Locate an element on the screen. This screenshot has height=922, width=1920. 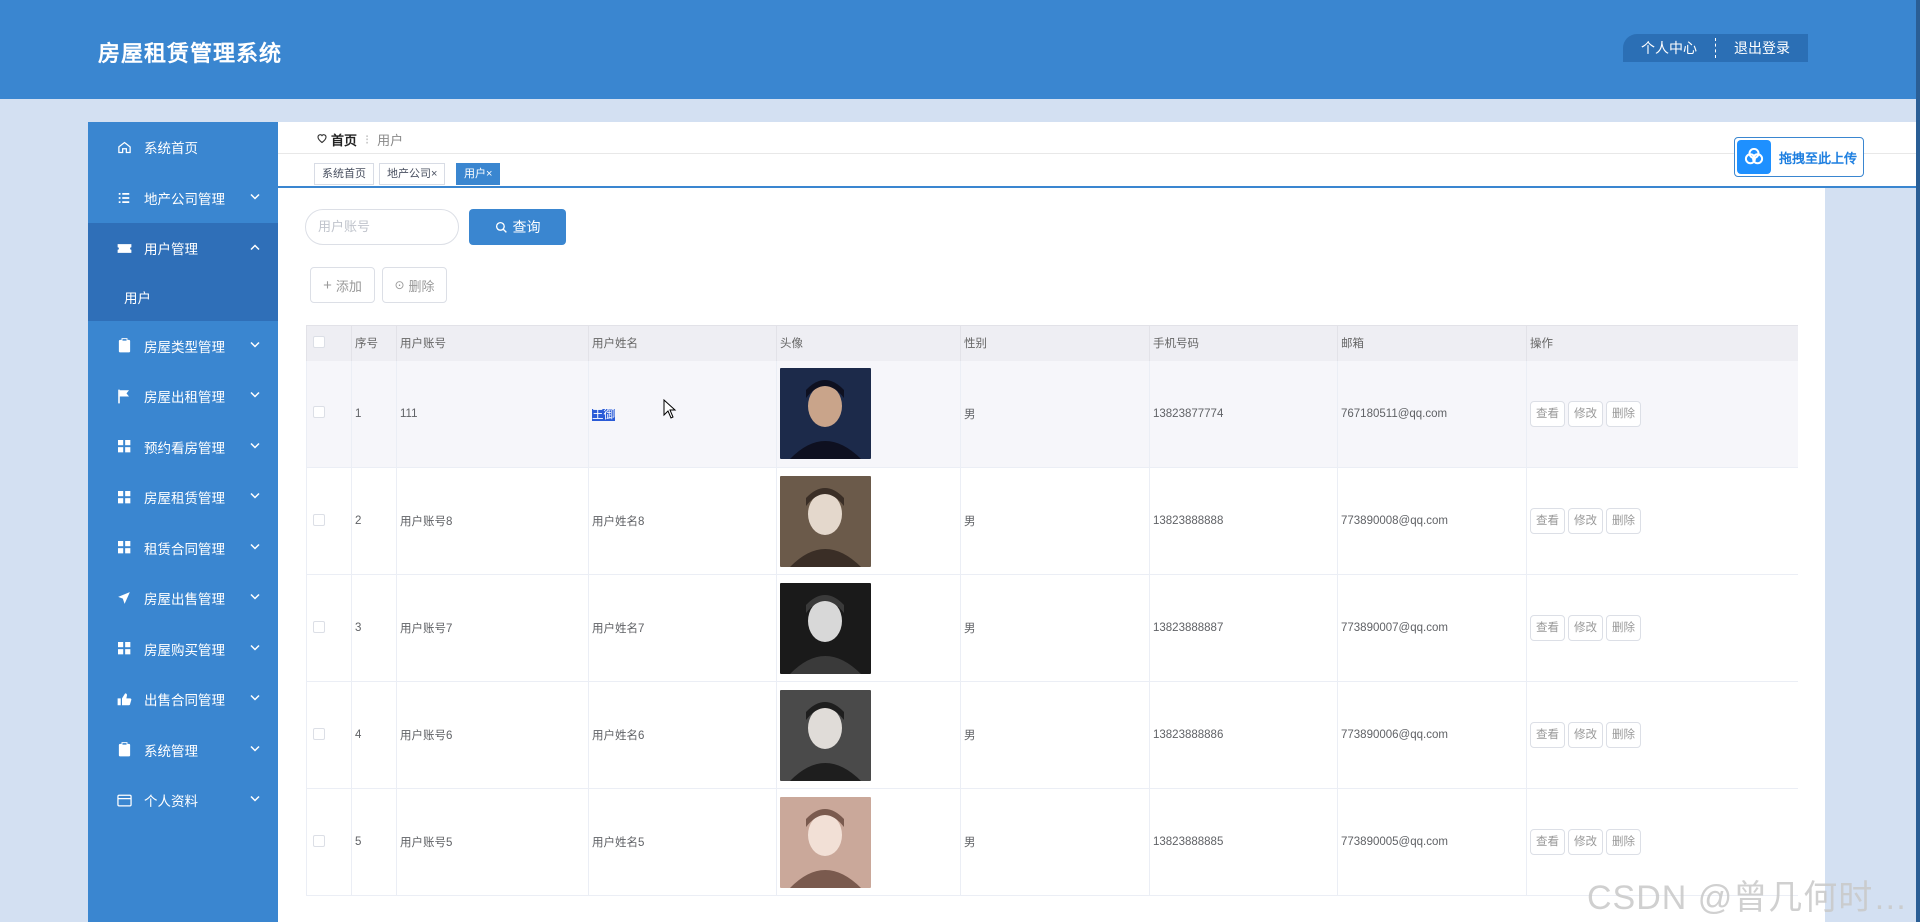
tab-realty-company: 地产公司× is located at coordinates (412, 174).